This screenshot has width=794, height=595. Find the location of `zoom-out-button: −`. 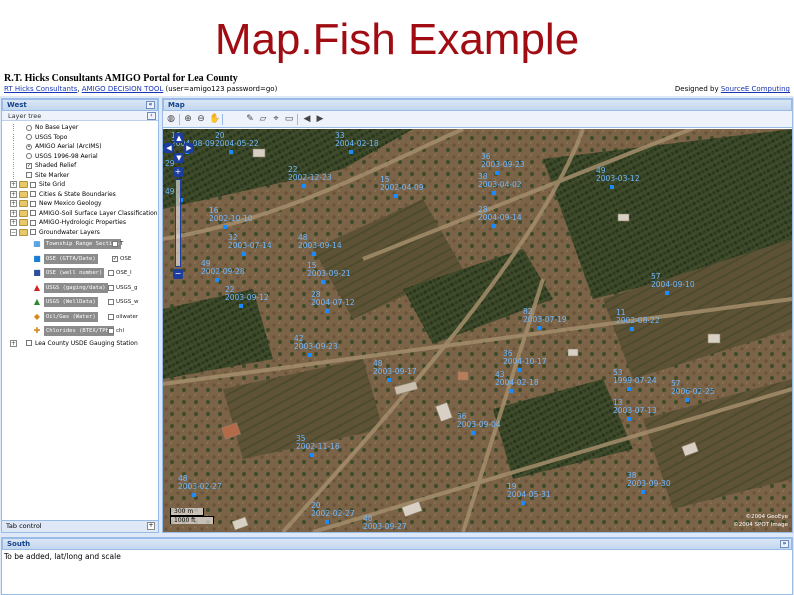

zoom-out-button: − is located at coordinates (178, 274).